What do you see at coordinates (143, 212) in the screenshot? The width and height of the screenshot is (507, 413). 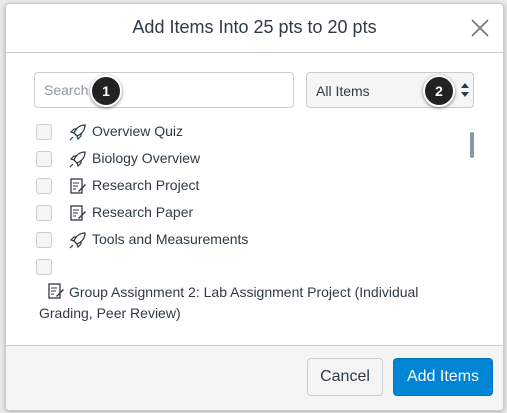 I see `item-label: Research Paper` at bounding box center [143, 212].